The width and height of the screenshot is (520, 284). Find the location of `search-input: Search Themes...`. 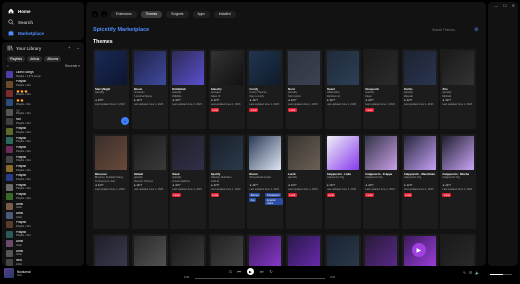

search-input: Search Themes... is located at coordinates (444, 30).